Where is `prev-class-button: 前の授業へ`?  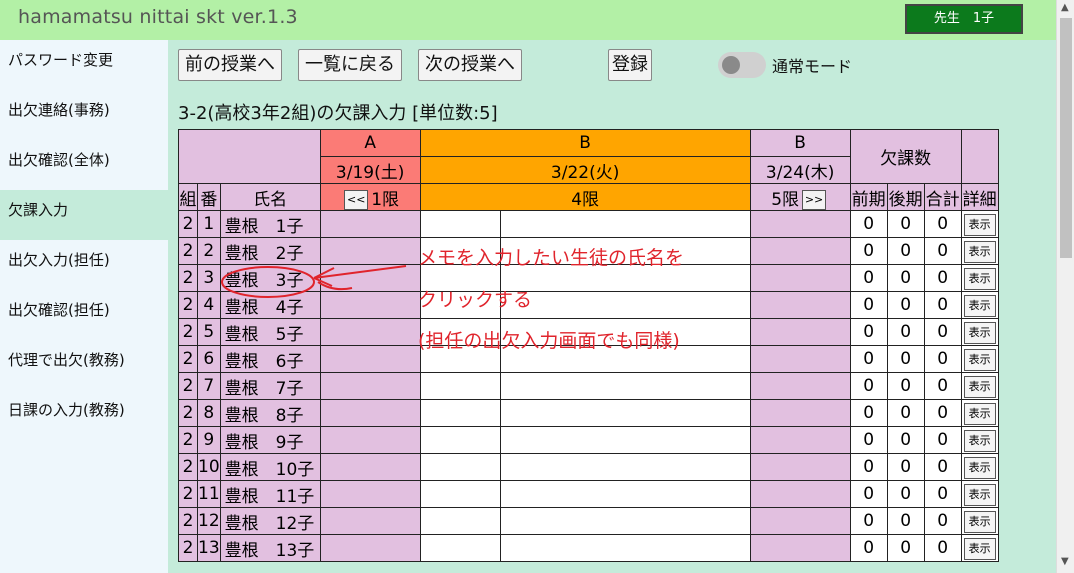
prev-class-button: 前の授業へ is located at coordinates (230, 65).